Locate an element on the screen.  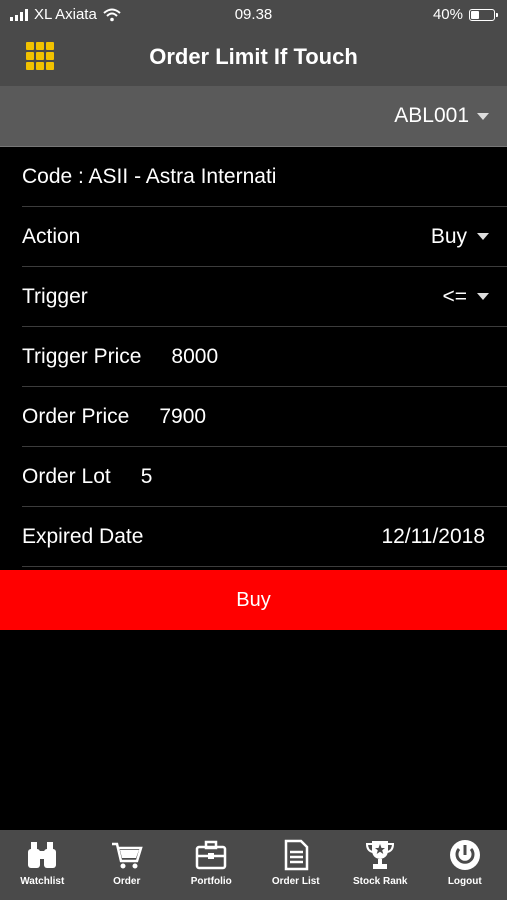
action-label: Action is located at coordinates (51, 236).